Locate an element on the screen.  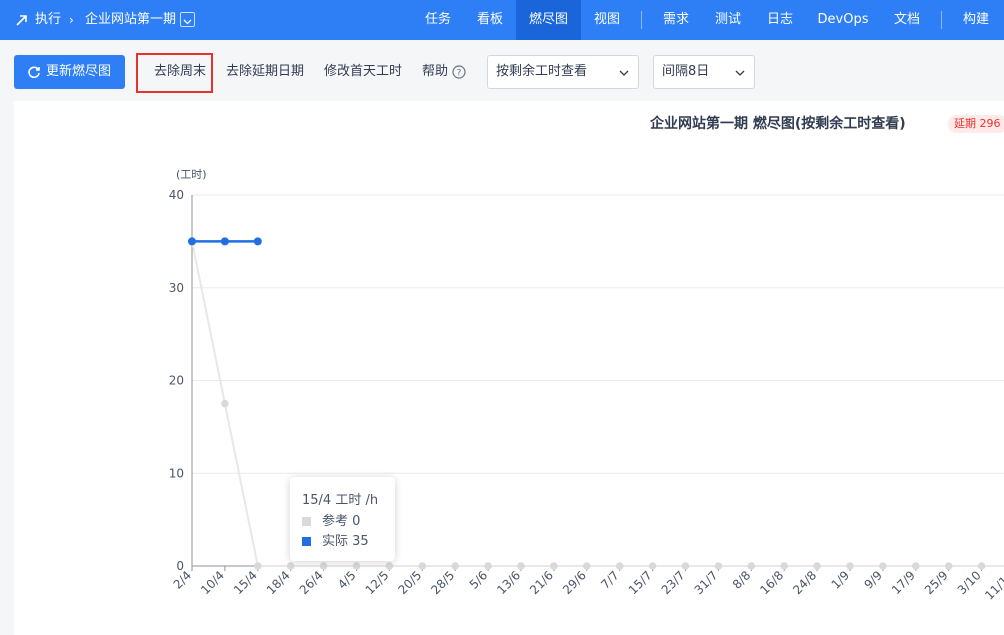
x-tick-label: 3/10 is located at coordinates (969, 582).